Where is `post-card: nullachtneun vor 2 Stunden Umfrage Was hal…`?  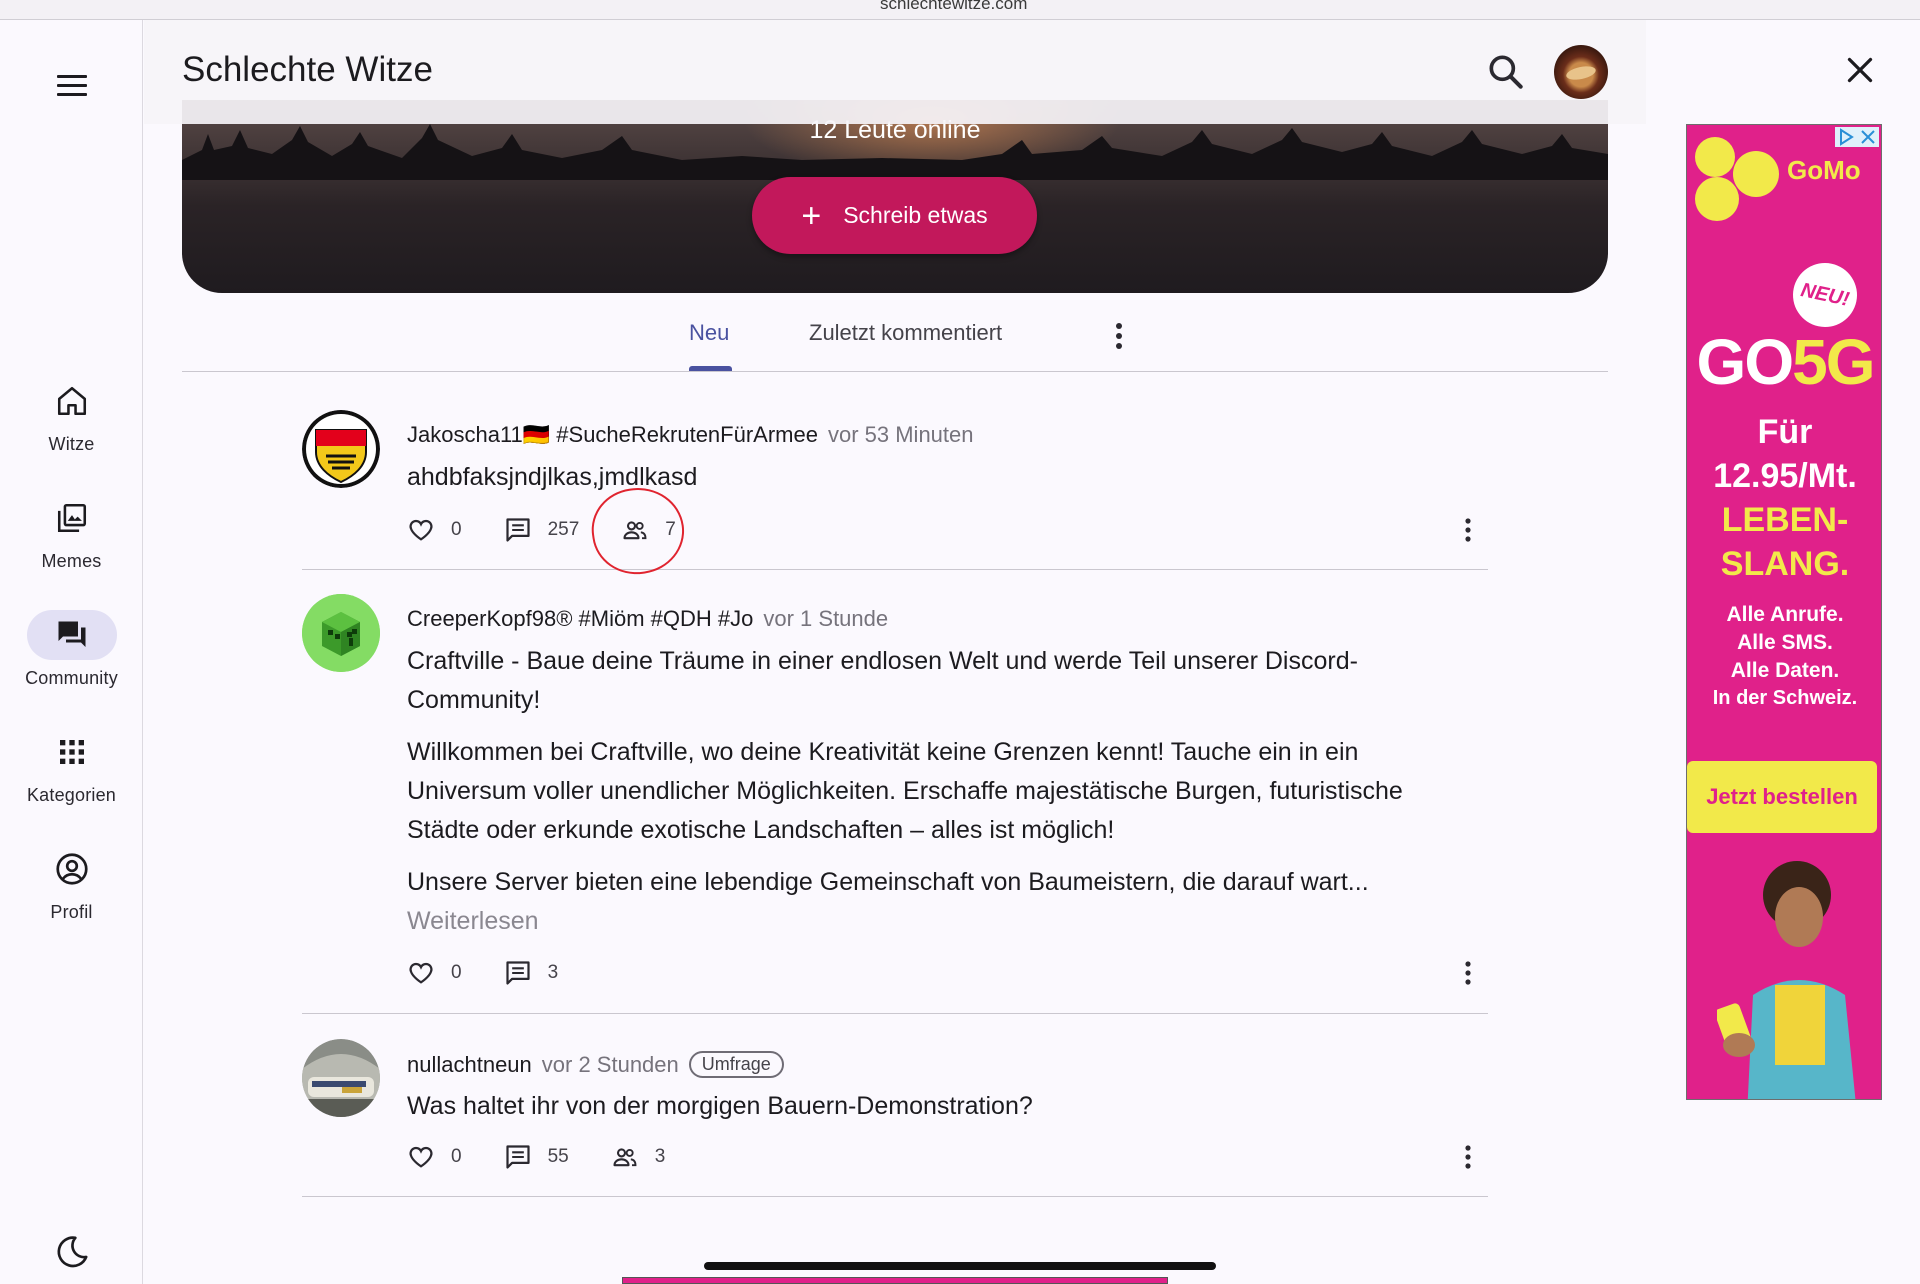
post-card: nullachtneun vor 2 Stunden Umfrage Was hal… is located at coordinates (895, 1118).